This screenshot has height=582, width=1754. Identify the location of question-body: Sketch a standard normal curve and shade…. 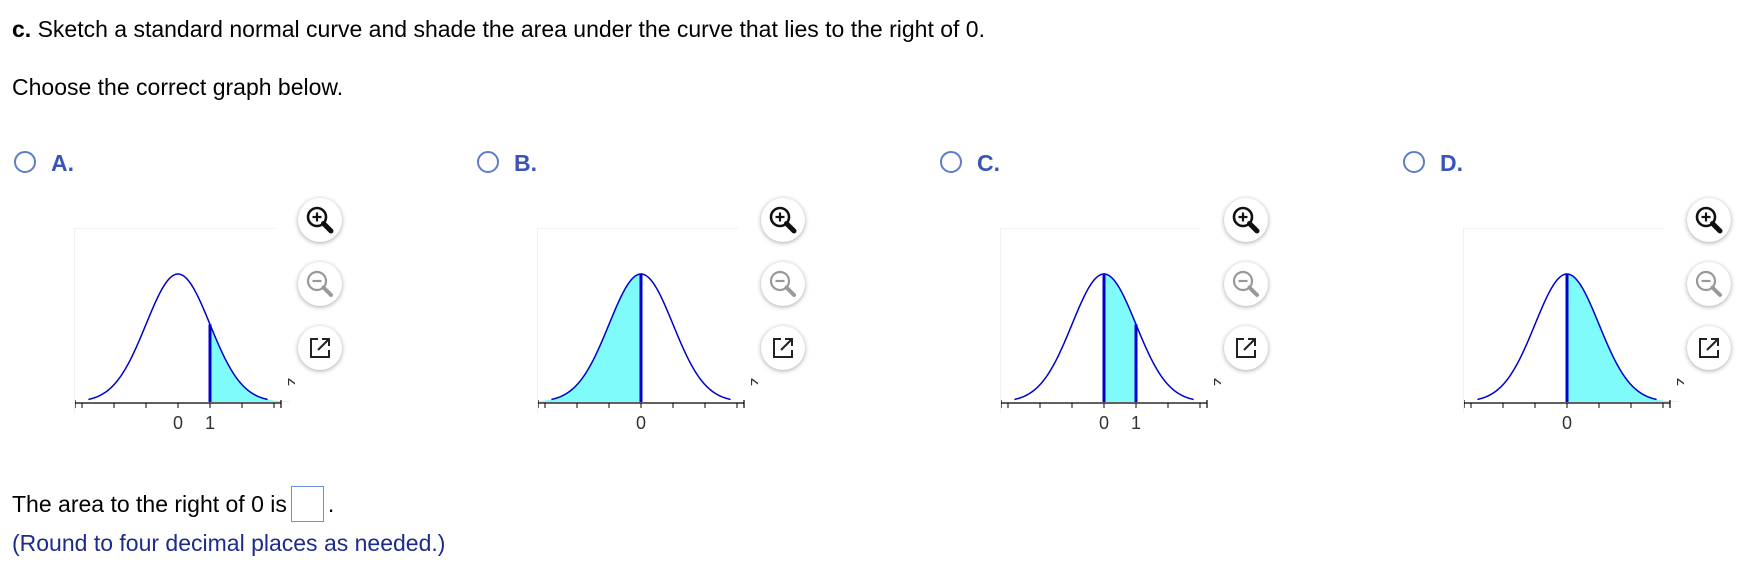
(511, 29).